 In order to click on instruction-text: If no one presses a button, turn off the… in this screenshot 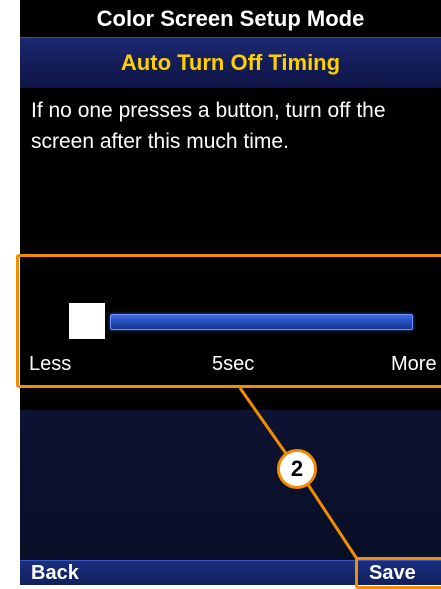, I will do `click(208, 126)`.